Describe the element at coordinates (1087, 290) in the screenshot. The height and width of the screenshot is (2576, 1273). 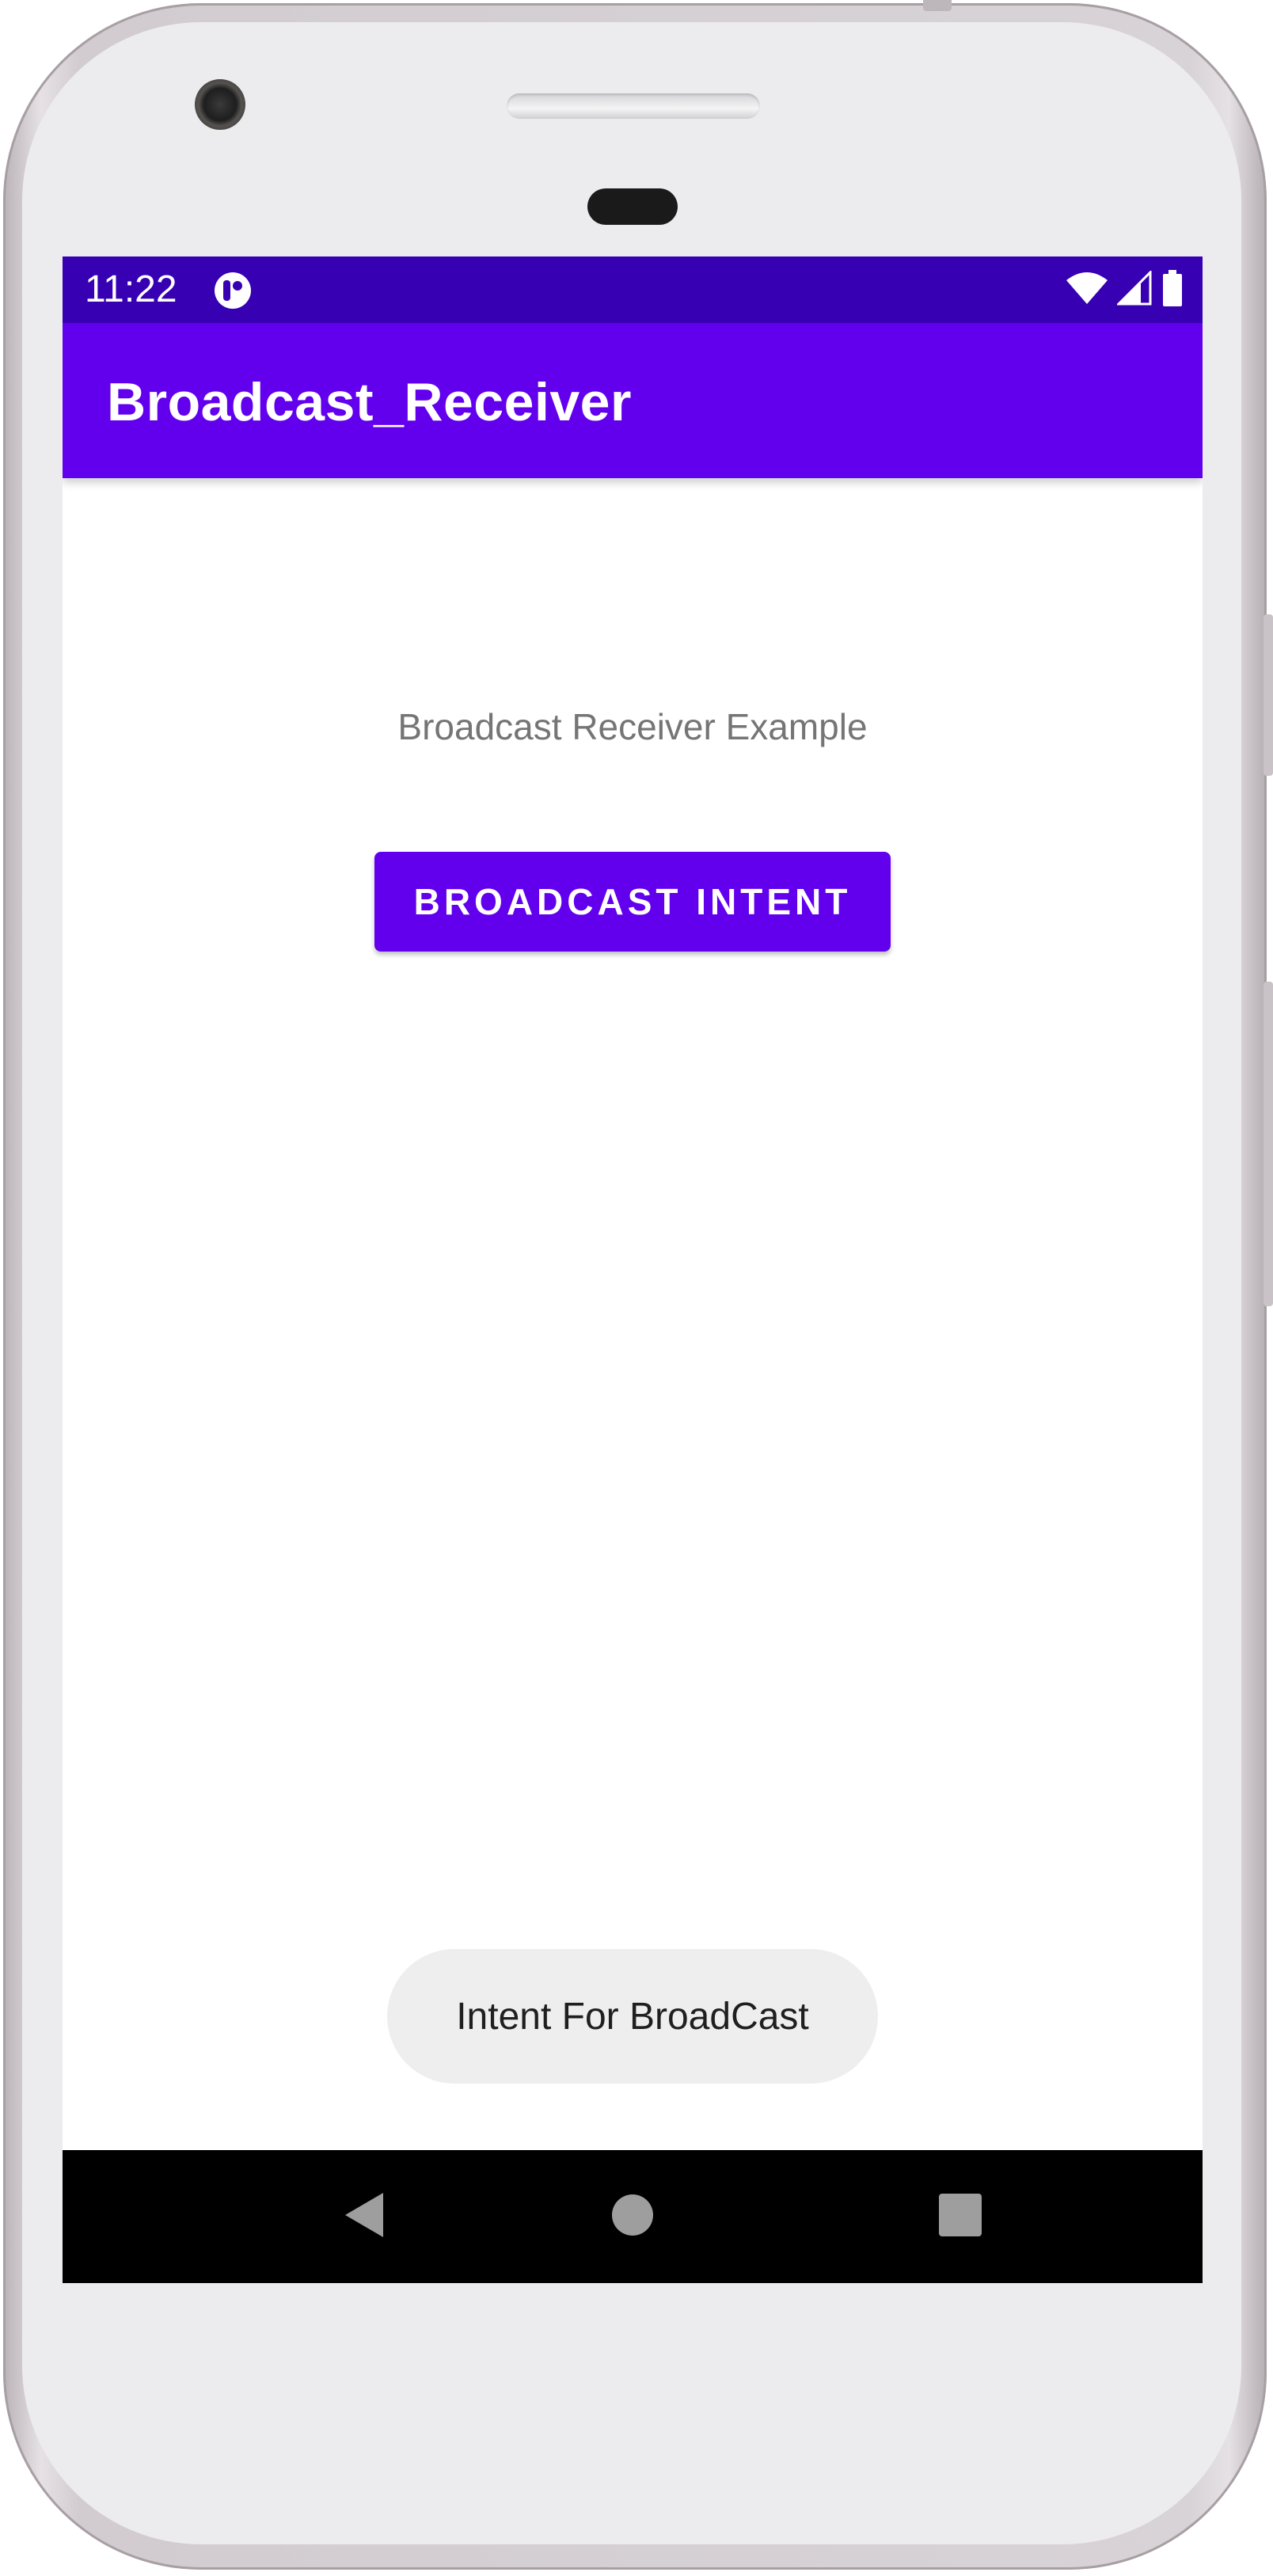
I see `wifi-icon` at that location.